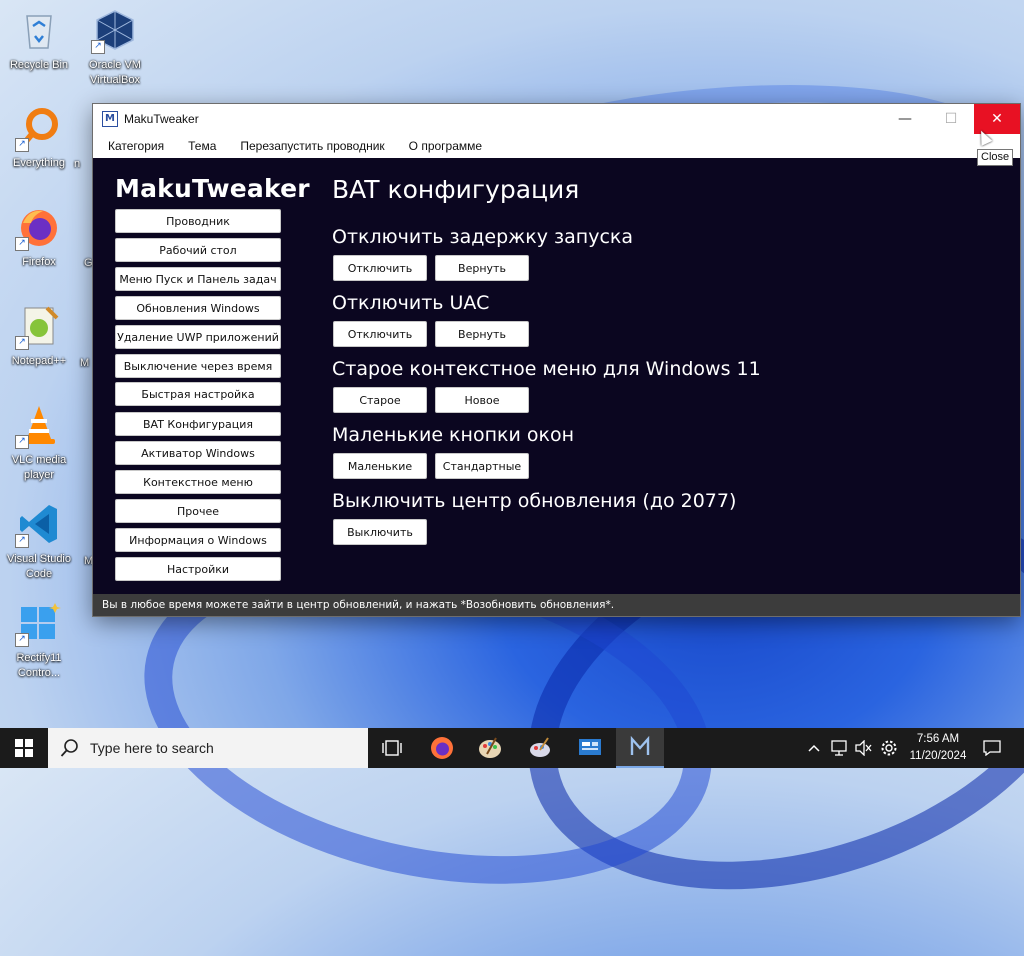  I want to click on start-button, so click(24, 748).